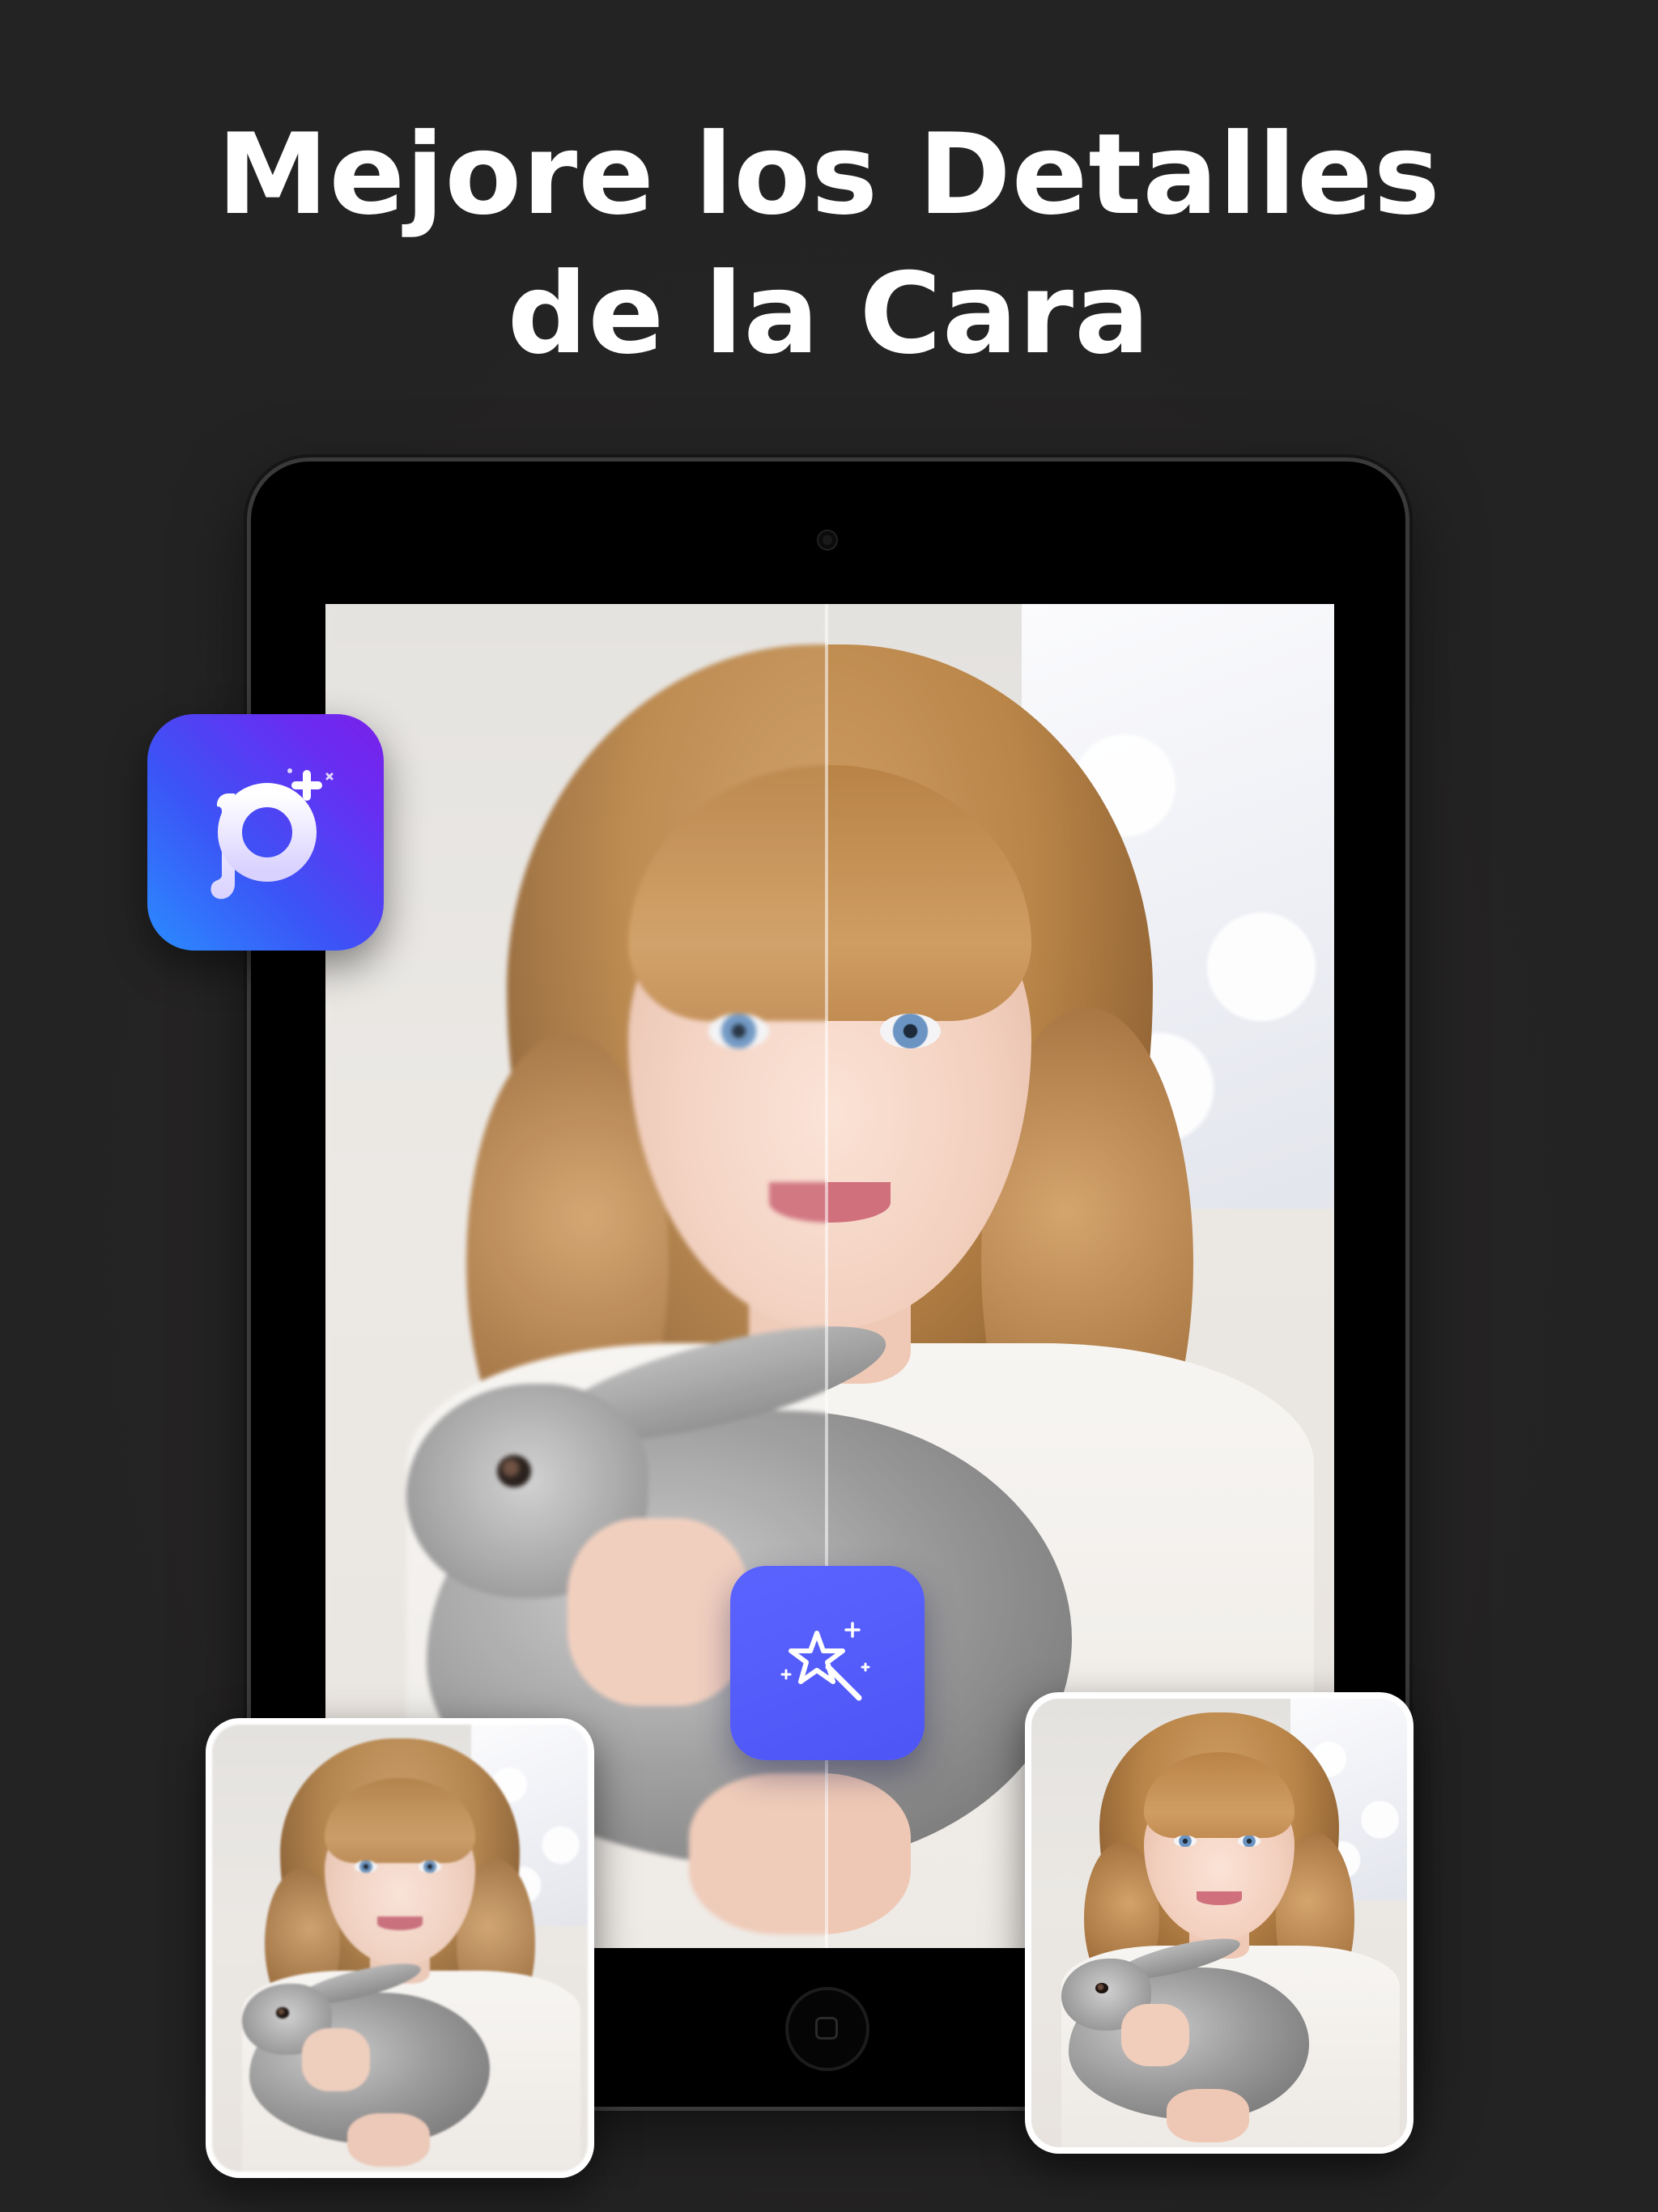 Image resolution: width=1658 pixels, height=2212 pixels. I want to click on headline: Mejore los Detalles de la Cara, so click(829, 244).